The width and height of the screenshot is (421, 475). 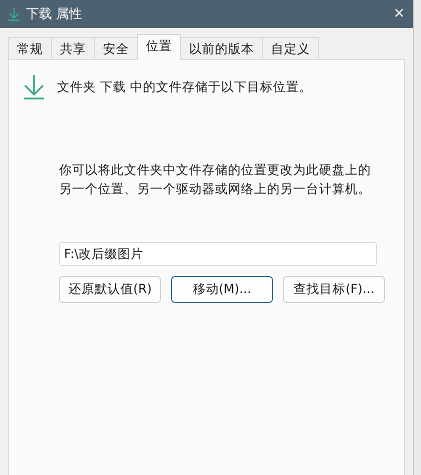 I want to click on path-field: F:\改后缀图片, so click(x=218, y=254).